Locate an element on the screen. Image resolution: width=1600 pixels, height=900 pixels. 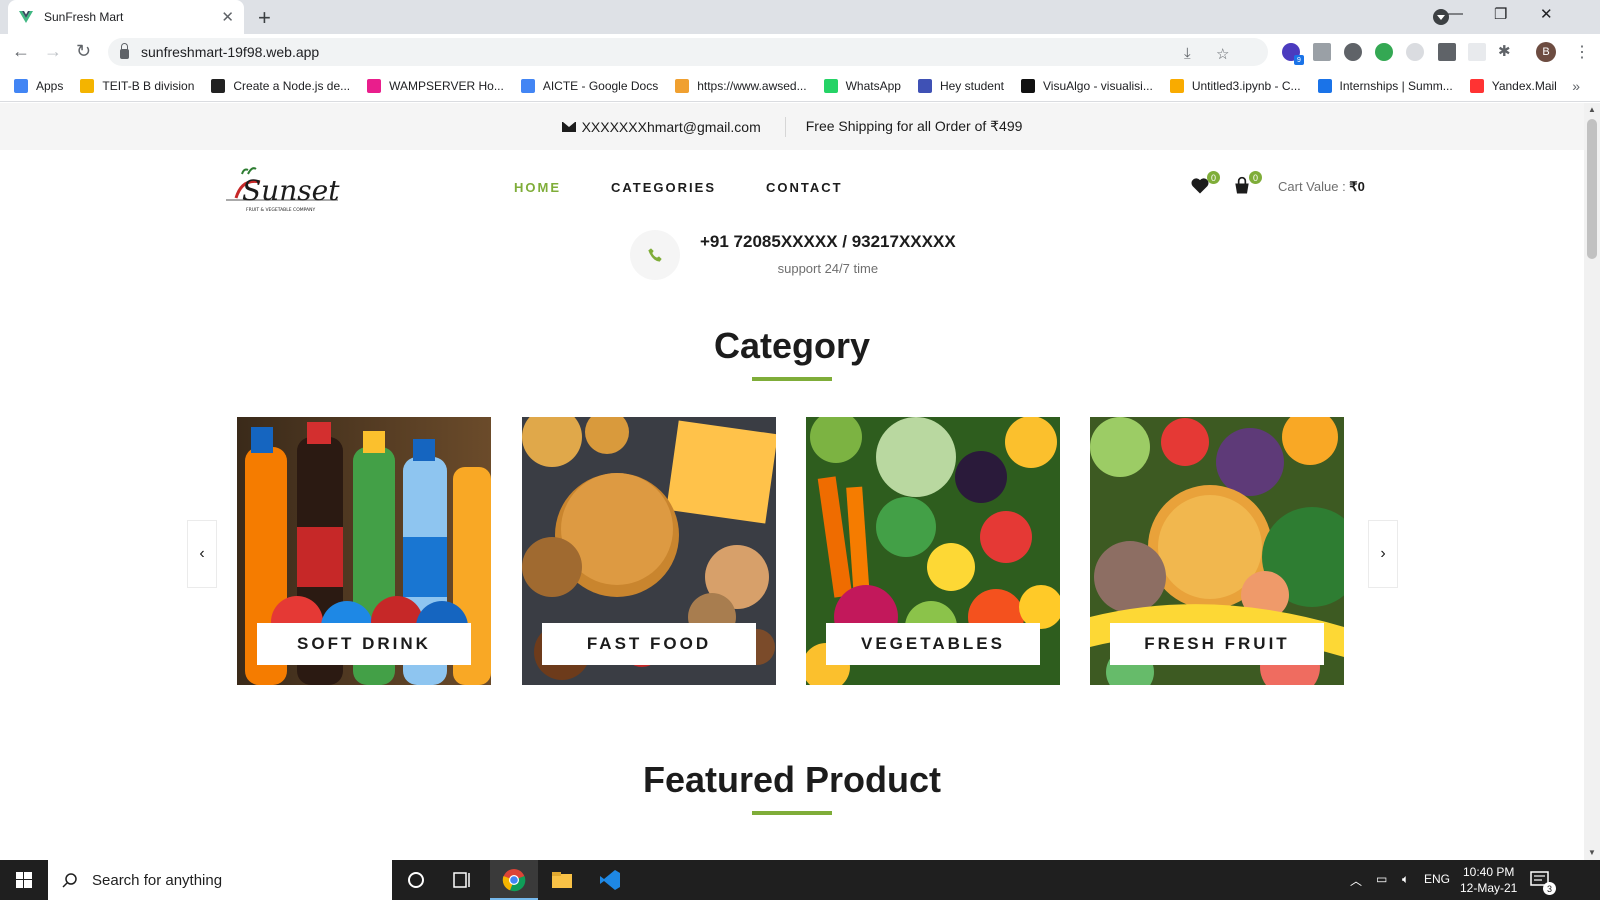
bookmark-item: Apps is located at coordinates (38, 85).